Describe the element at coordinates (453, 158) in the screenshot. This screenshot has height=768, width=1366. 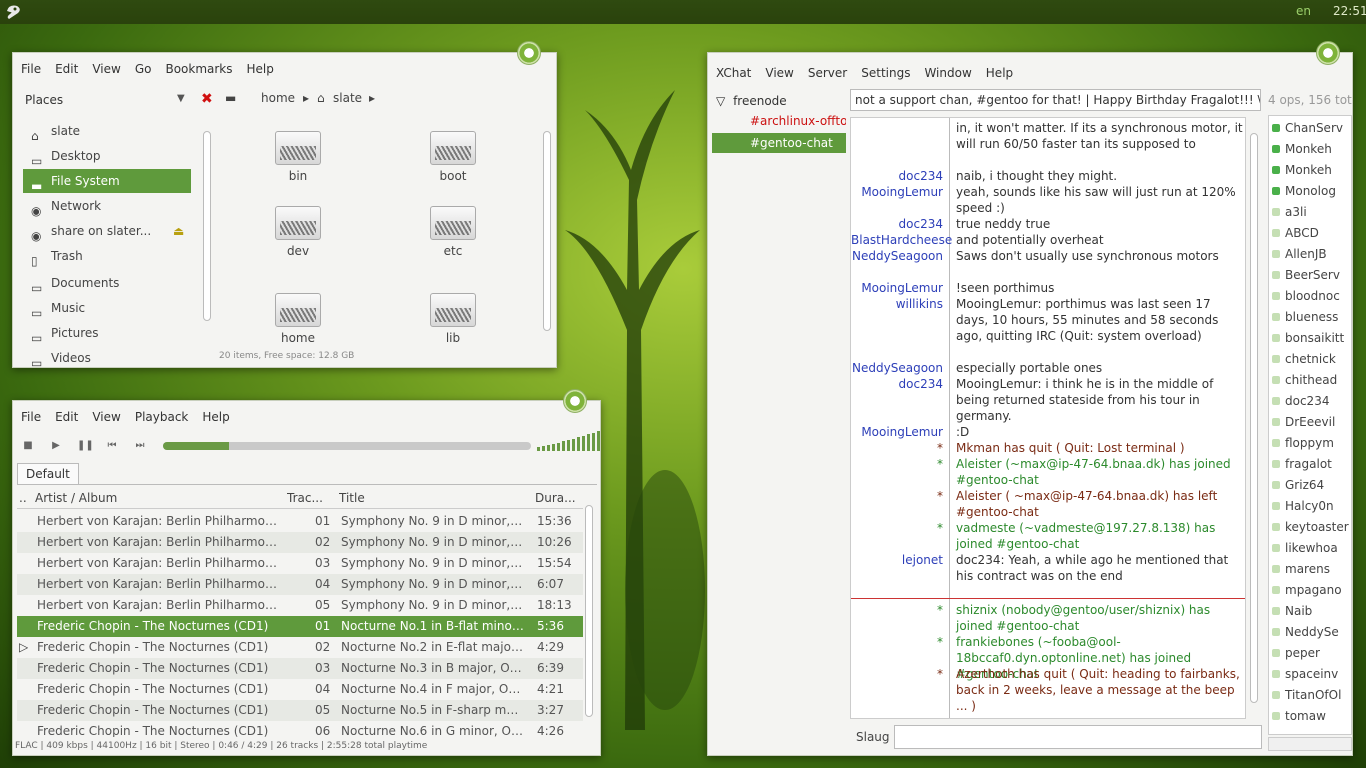
I see `folder-boot: boot` at that location.